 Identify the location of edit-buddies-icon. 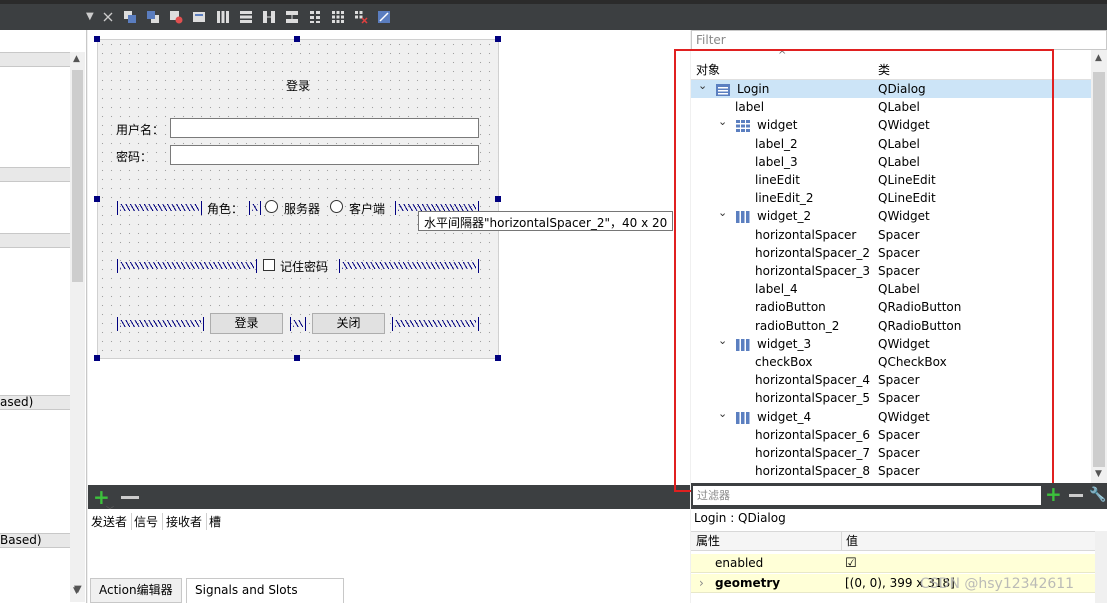
(199, 17).